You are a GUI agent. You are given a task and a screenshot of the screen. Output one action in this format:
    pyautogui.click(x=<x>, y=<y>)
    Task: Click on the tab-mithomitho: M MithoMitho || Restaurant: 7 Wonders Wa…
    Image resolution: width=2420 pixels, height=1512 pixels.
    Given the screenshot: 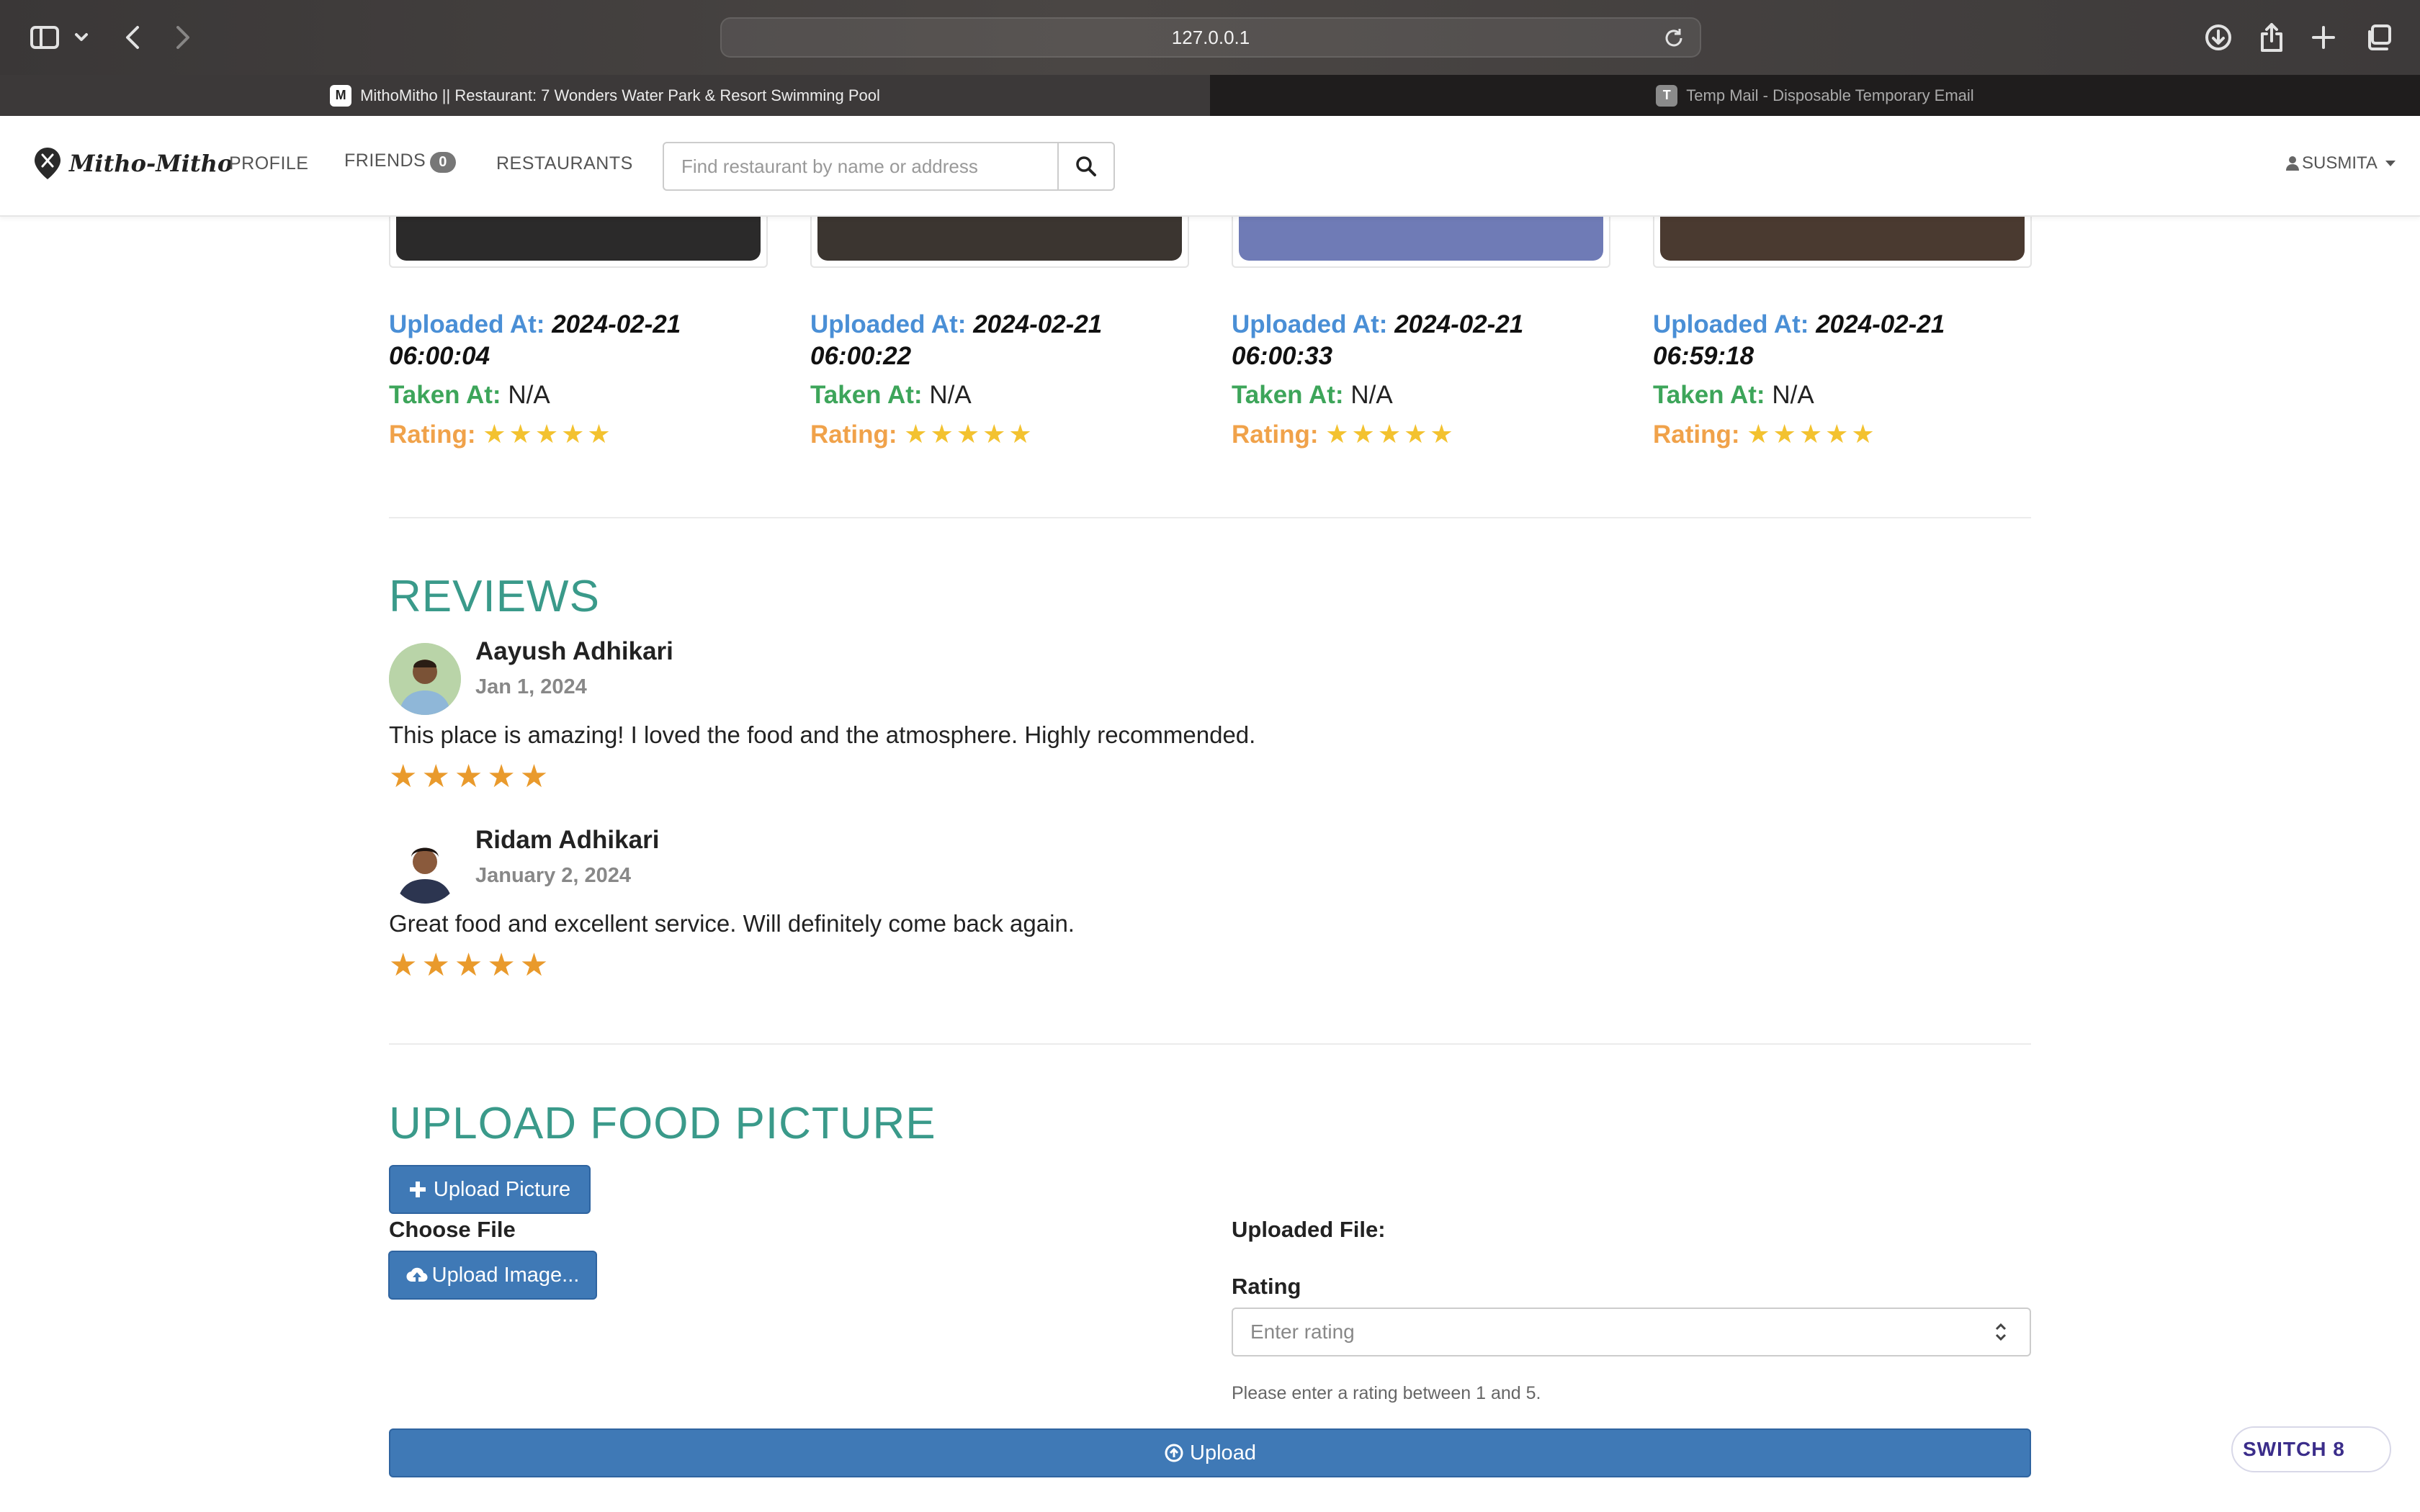 What is the action you would take?
    pyautogui.click(x=605, y=95)
    